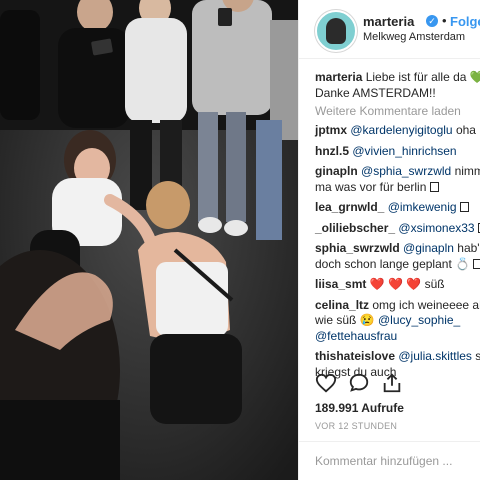  Describe the element at coordinates (392, 383) in the screenshot. I see `share-icon` at that location.